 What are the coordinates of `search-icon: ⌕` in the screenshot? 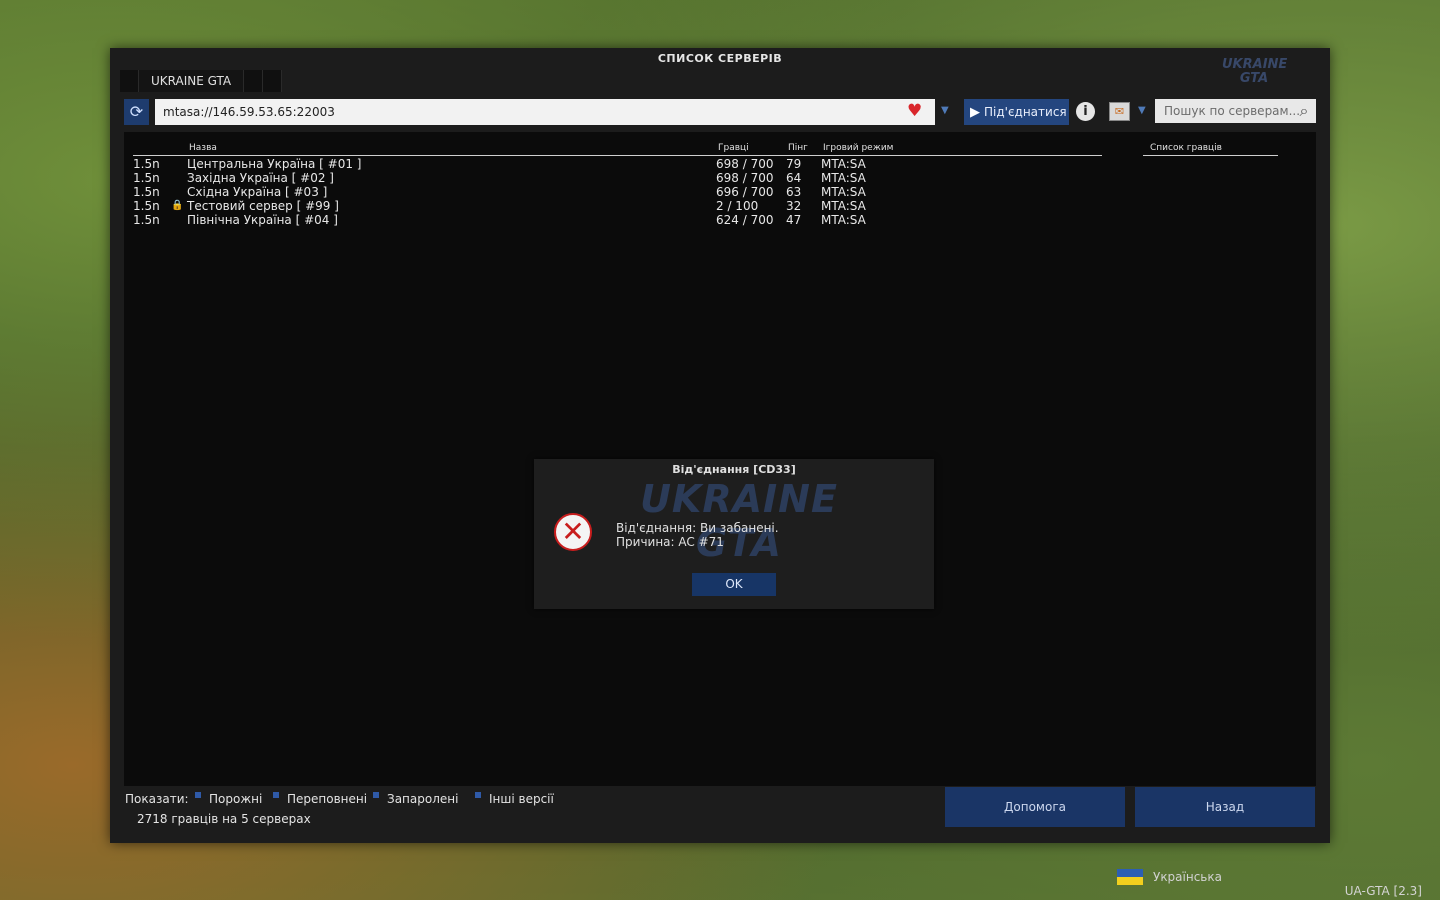 It's located at (1304, 111).